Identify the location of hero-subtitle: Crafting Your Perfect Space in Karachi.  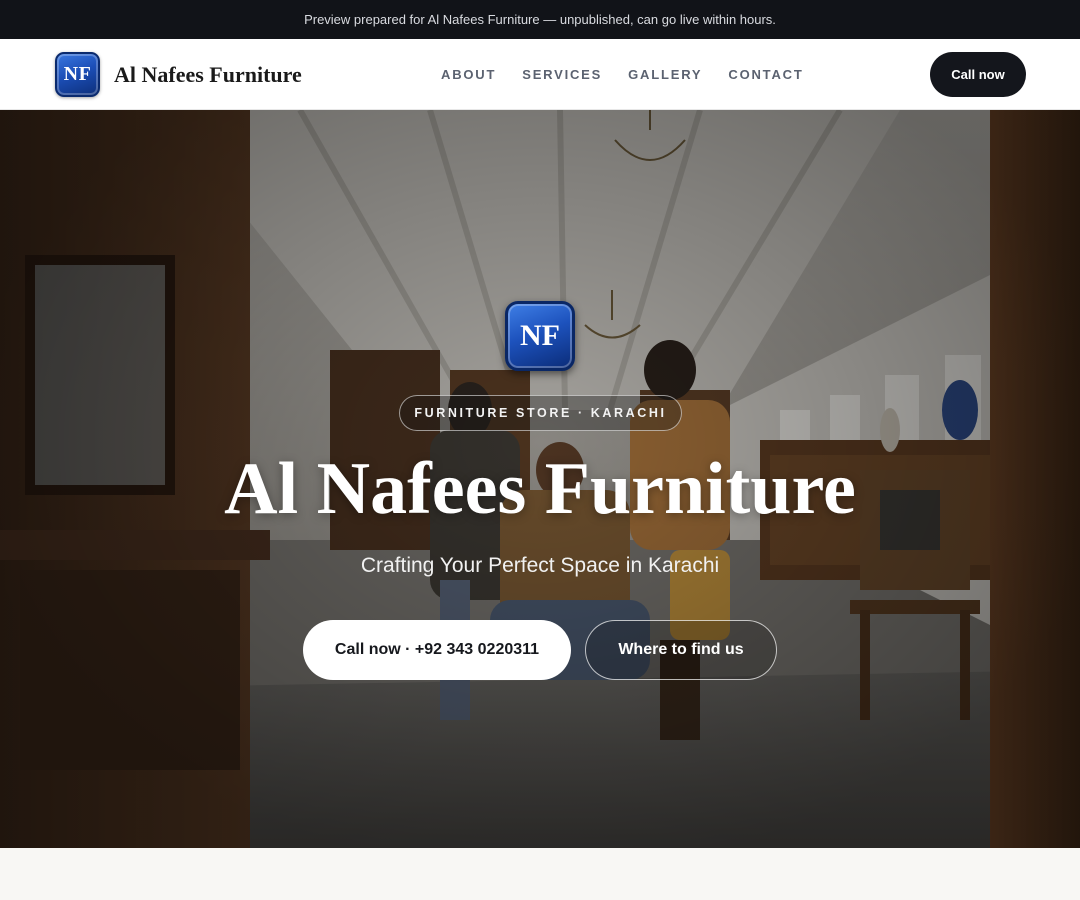
(540, 565).